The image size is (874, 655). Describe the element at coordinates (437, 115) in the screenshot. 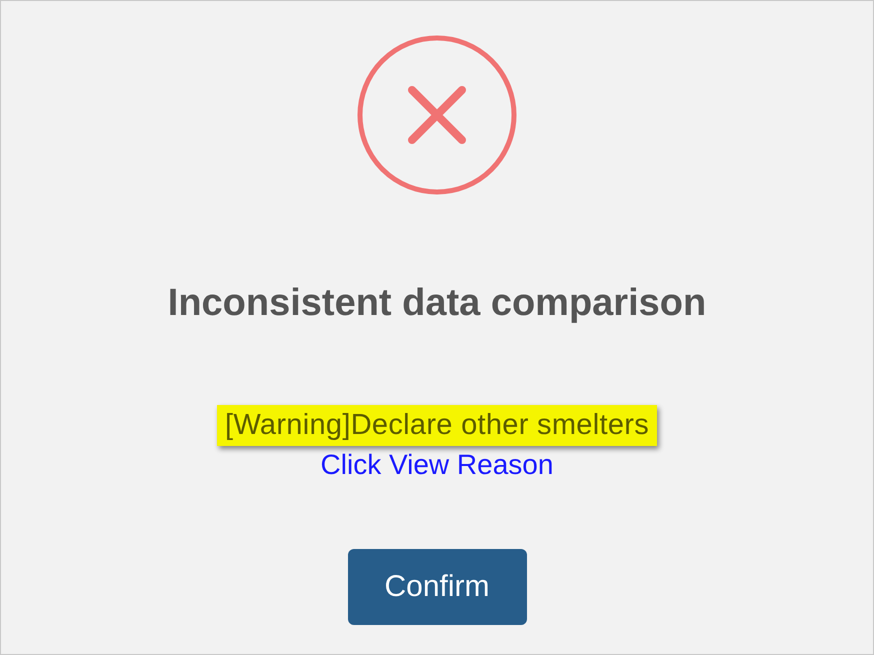

I see `error-icon` at that location.